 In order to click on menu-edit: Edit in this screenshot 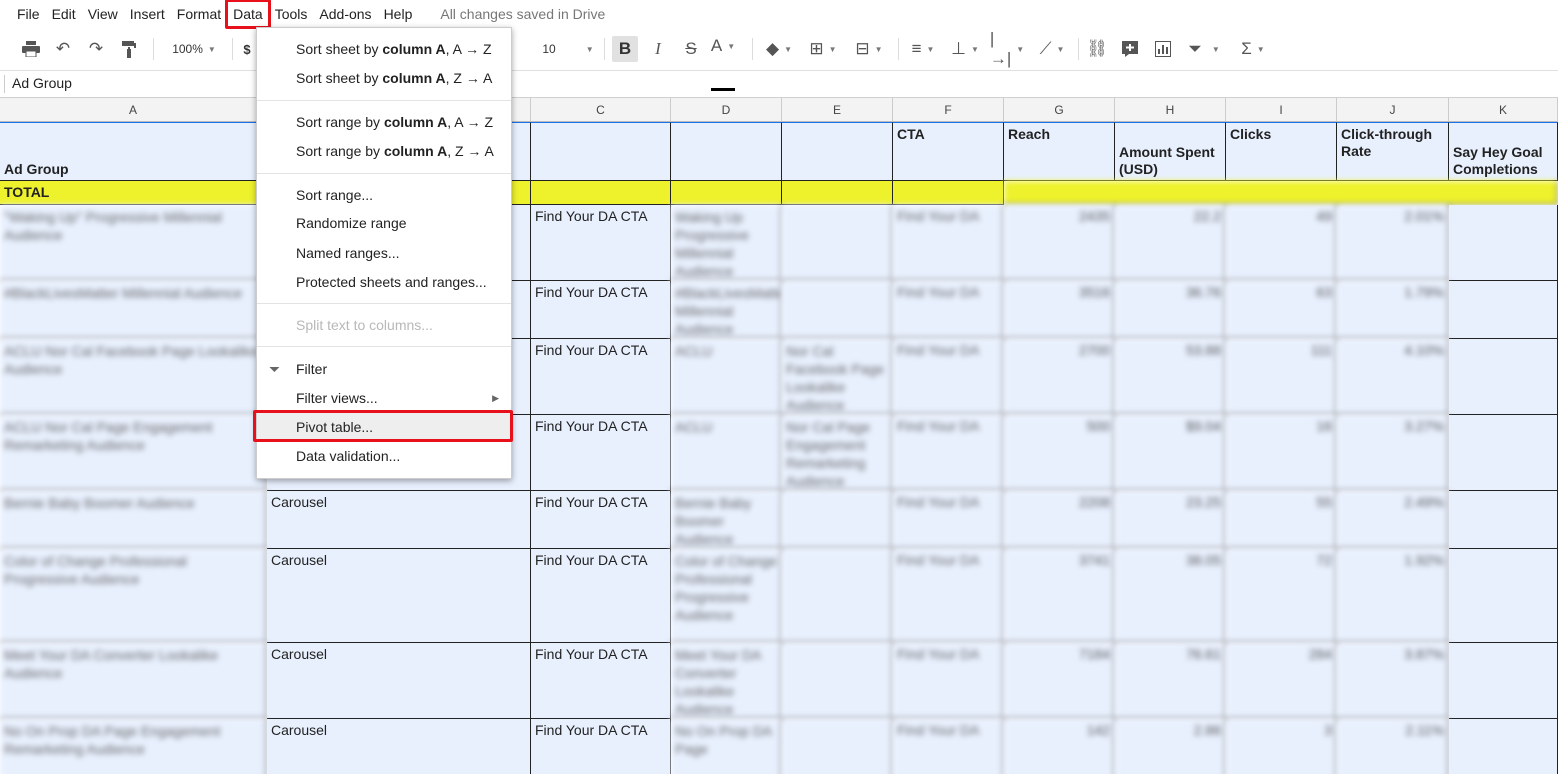, I will do `click(64, 14)`.